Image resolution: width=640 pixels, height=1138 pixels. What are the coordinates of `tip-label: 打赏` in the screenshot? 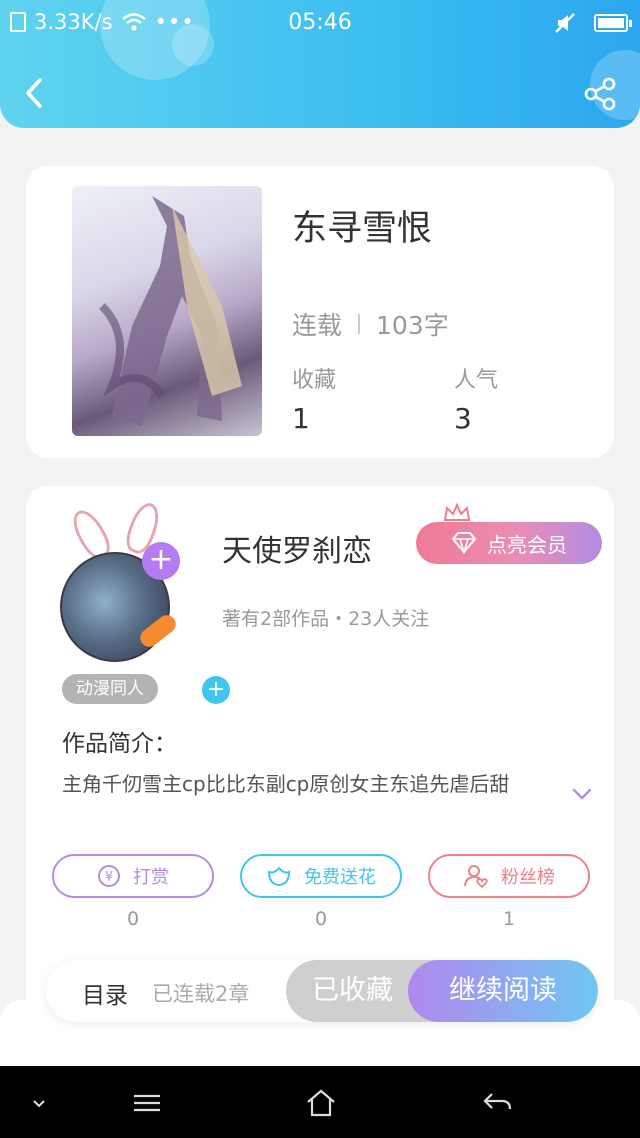 It's located at (151, 877).